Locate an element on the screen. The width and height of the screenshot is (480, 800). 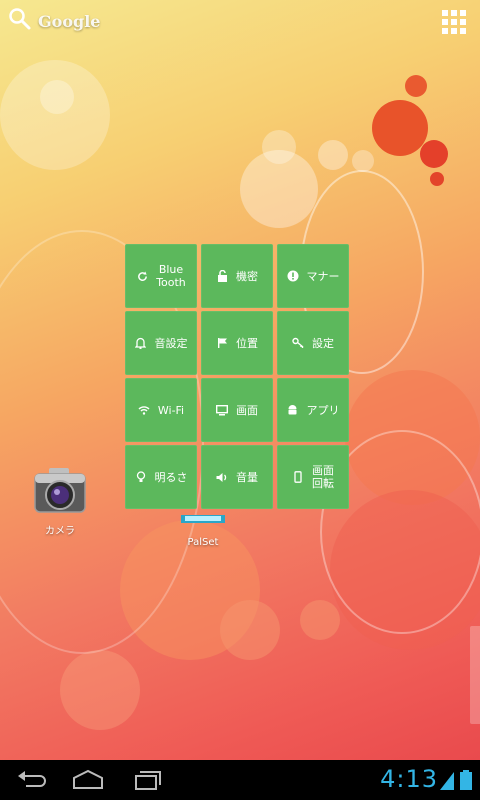
phone-icon is located at coordinates (298, 477).